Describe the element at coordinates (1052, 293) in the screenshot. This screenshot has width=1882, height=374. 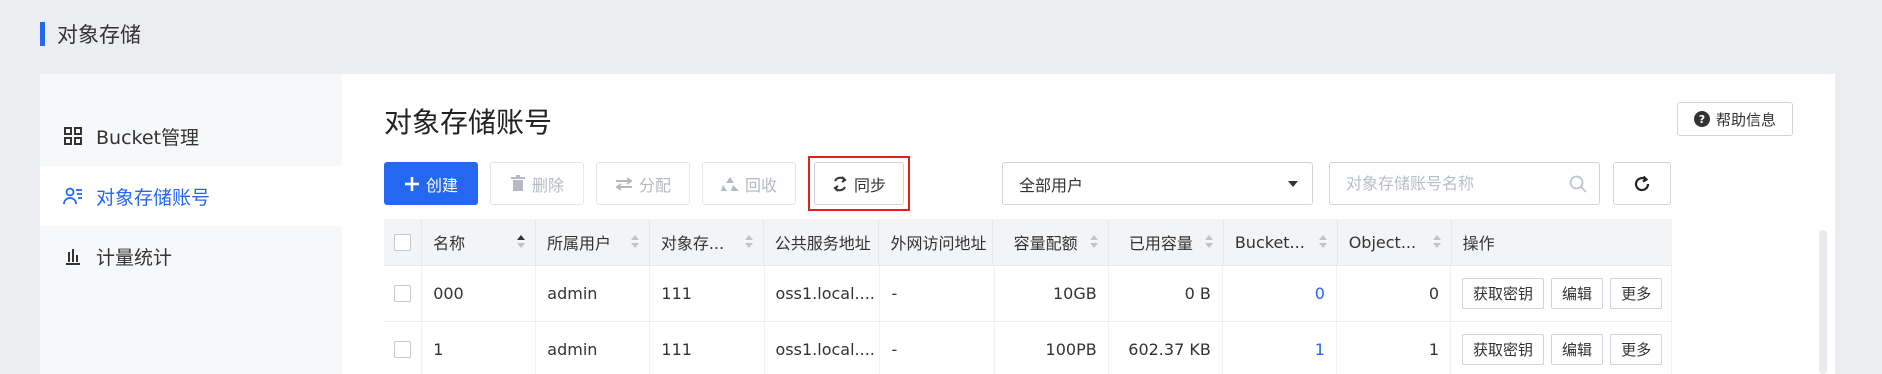
I see `cell-quota: 10GB` at that location.